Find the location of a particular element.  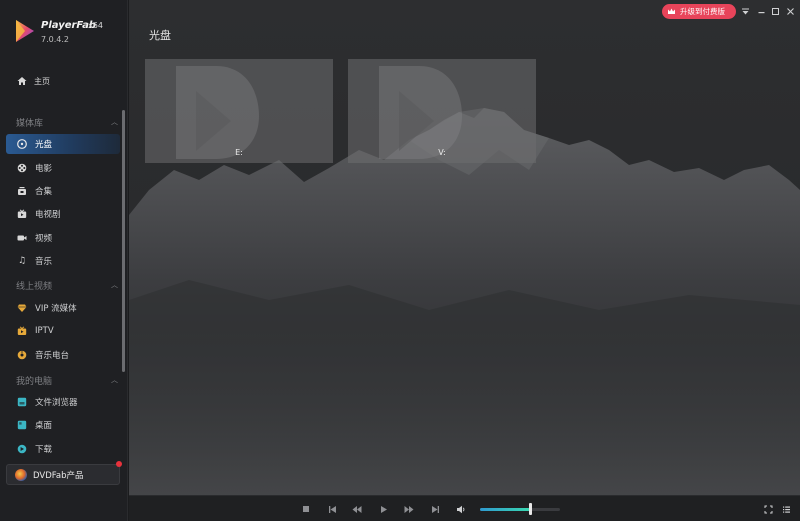

sidebar-item-file-browser: 文件浏览器 is located at coordinates (63, 402).